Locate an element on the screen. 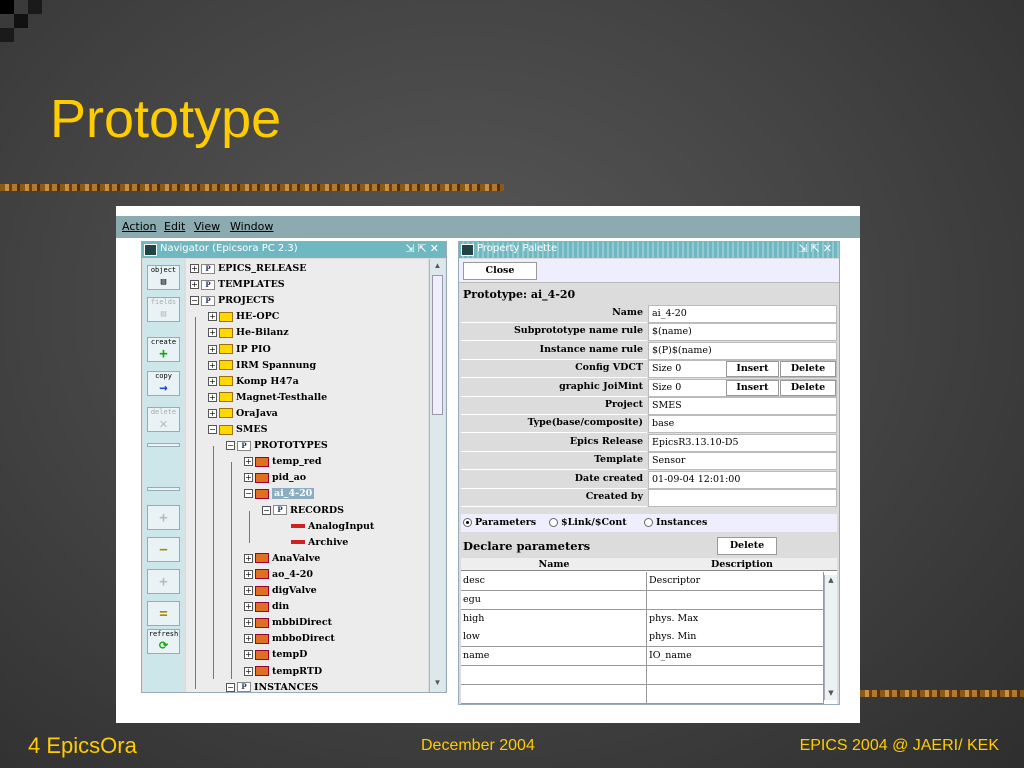 The height and width of the screenshot is (768, 1024). param-description-cell: phys. Min is located at coordinates (735, 638).